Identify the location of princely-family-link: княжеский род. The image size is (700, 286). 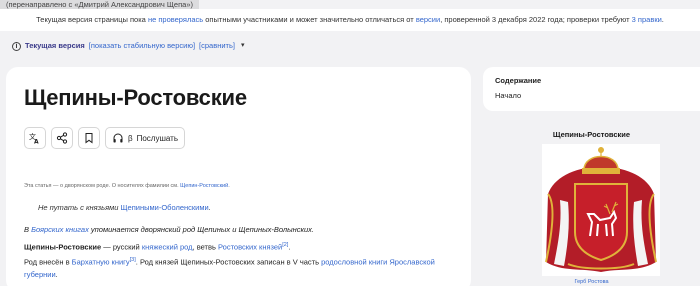
(167, 247).